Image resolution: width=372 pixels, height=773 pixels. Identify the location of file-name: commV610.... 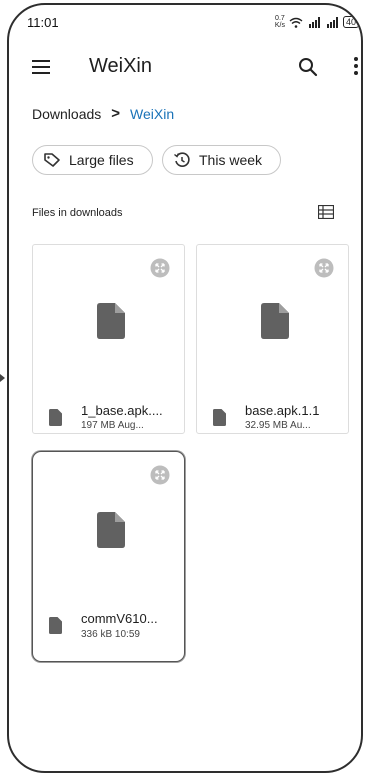
(119, 618).